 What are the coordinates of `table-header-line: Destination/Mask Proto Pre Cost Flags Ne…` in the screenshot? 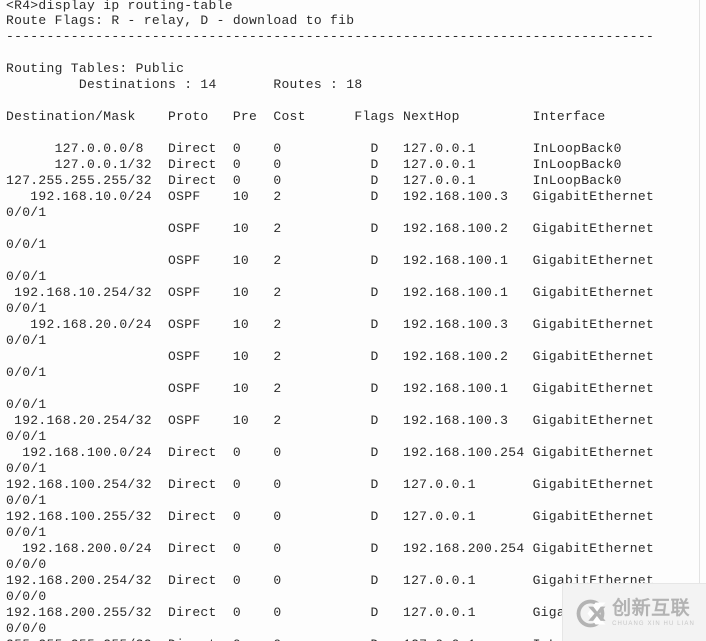 It's located at (306, 116).